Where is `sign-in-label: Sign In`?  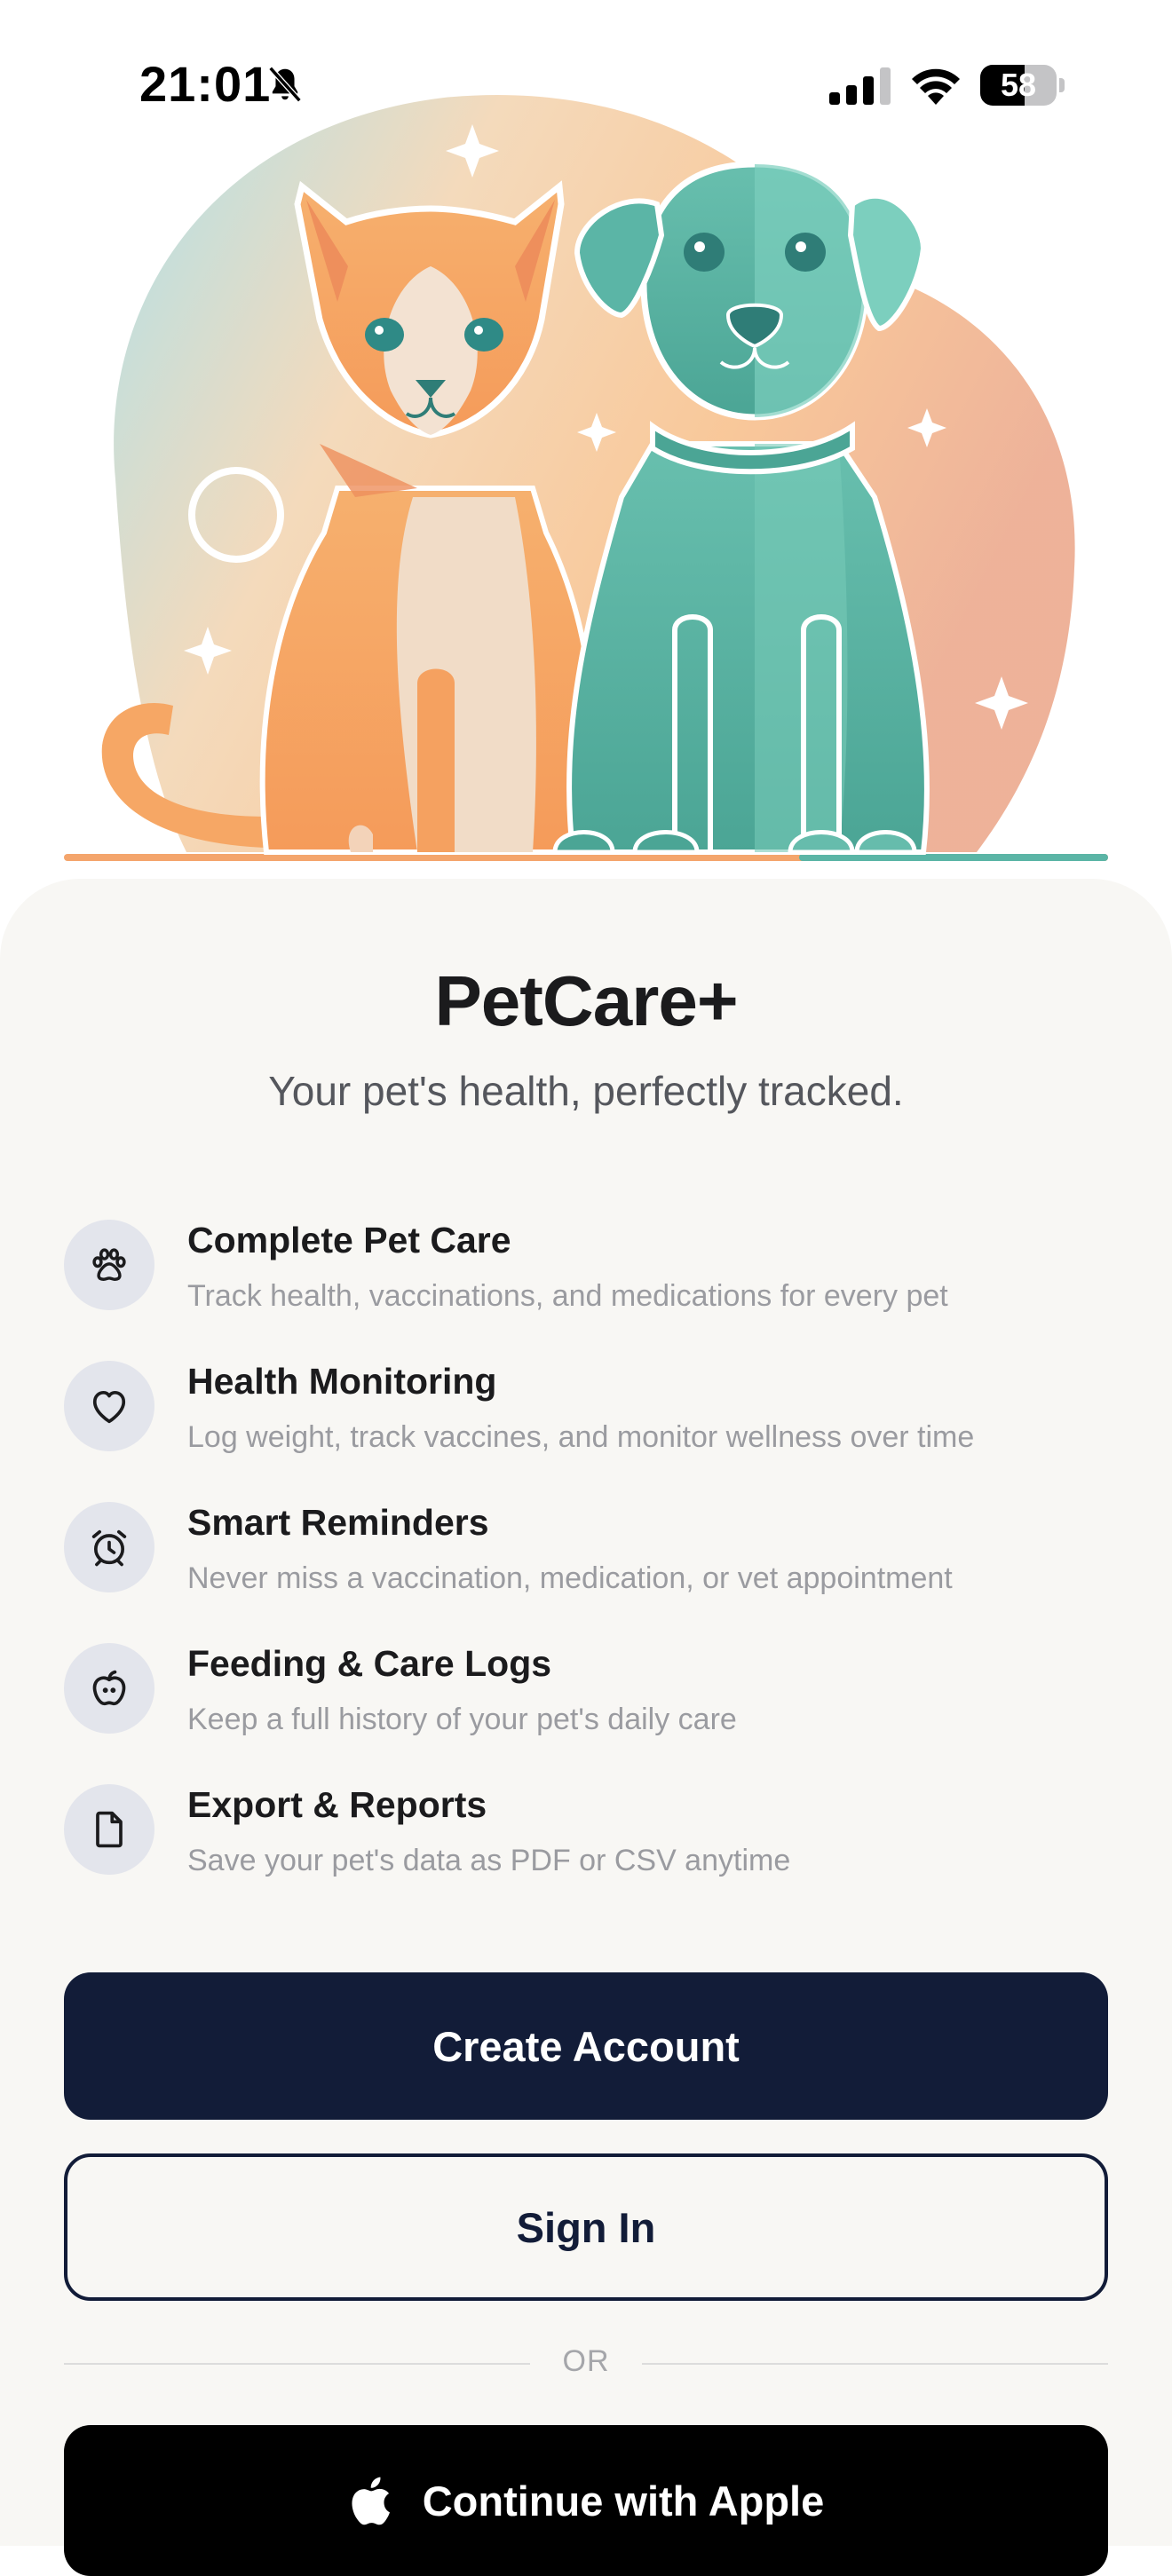 sign-in-label: Sign In is located at coordinates (586, 2227).